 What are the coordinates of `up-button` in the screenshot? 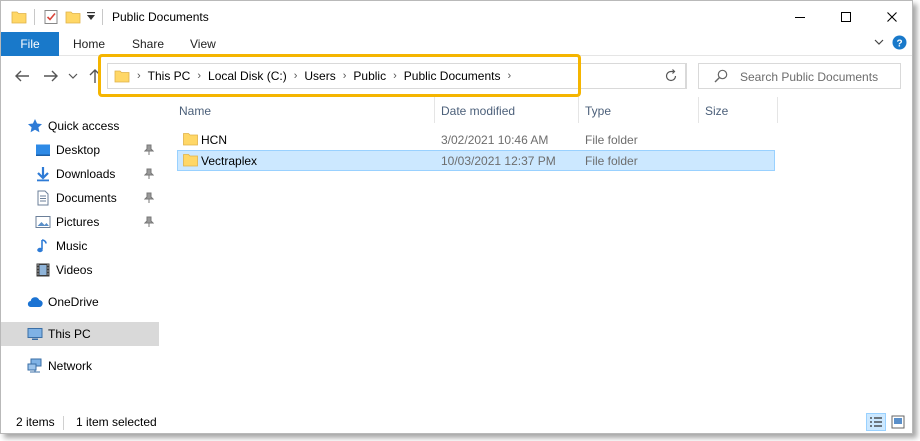 It's located at (95, 76).